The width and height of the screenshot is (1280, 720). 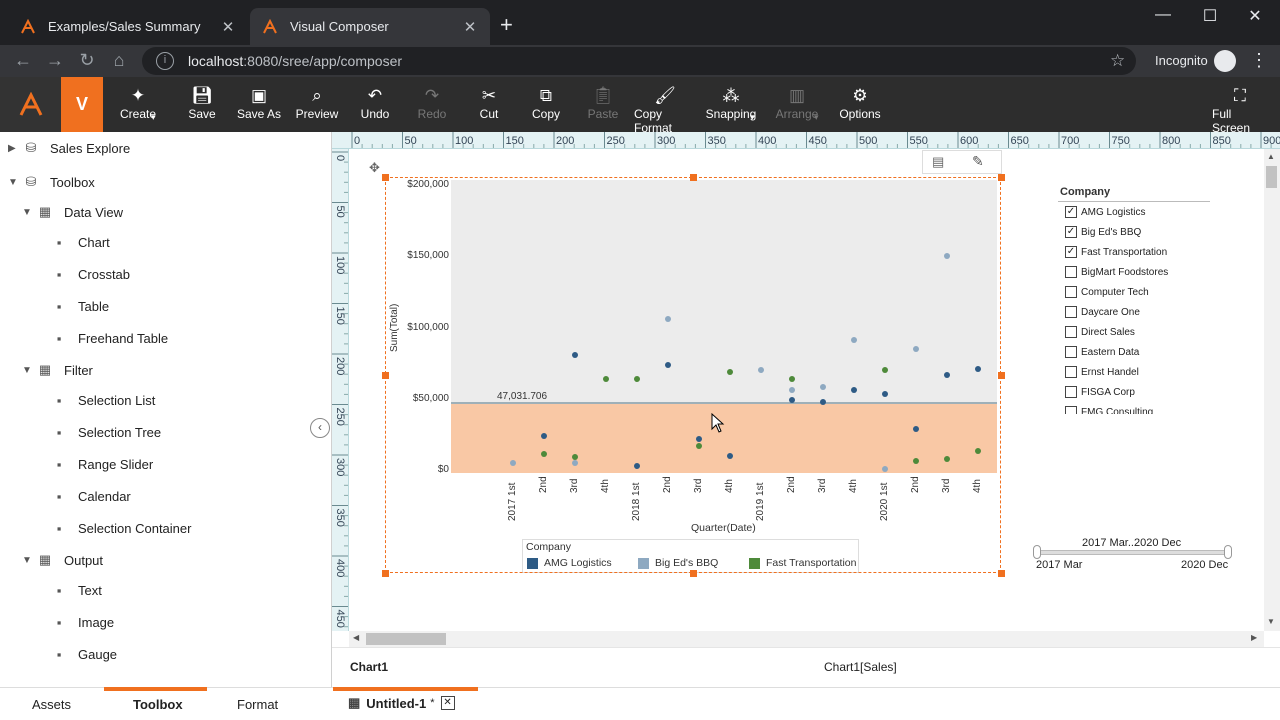 What do you see at coordinates (165, 61) in the screenshot?
I see `info-icon: i` at bounding box center [165, 61].